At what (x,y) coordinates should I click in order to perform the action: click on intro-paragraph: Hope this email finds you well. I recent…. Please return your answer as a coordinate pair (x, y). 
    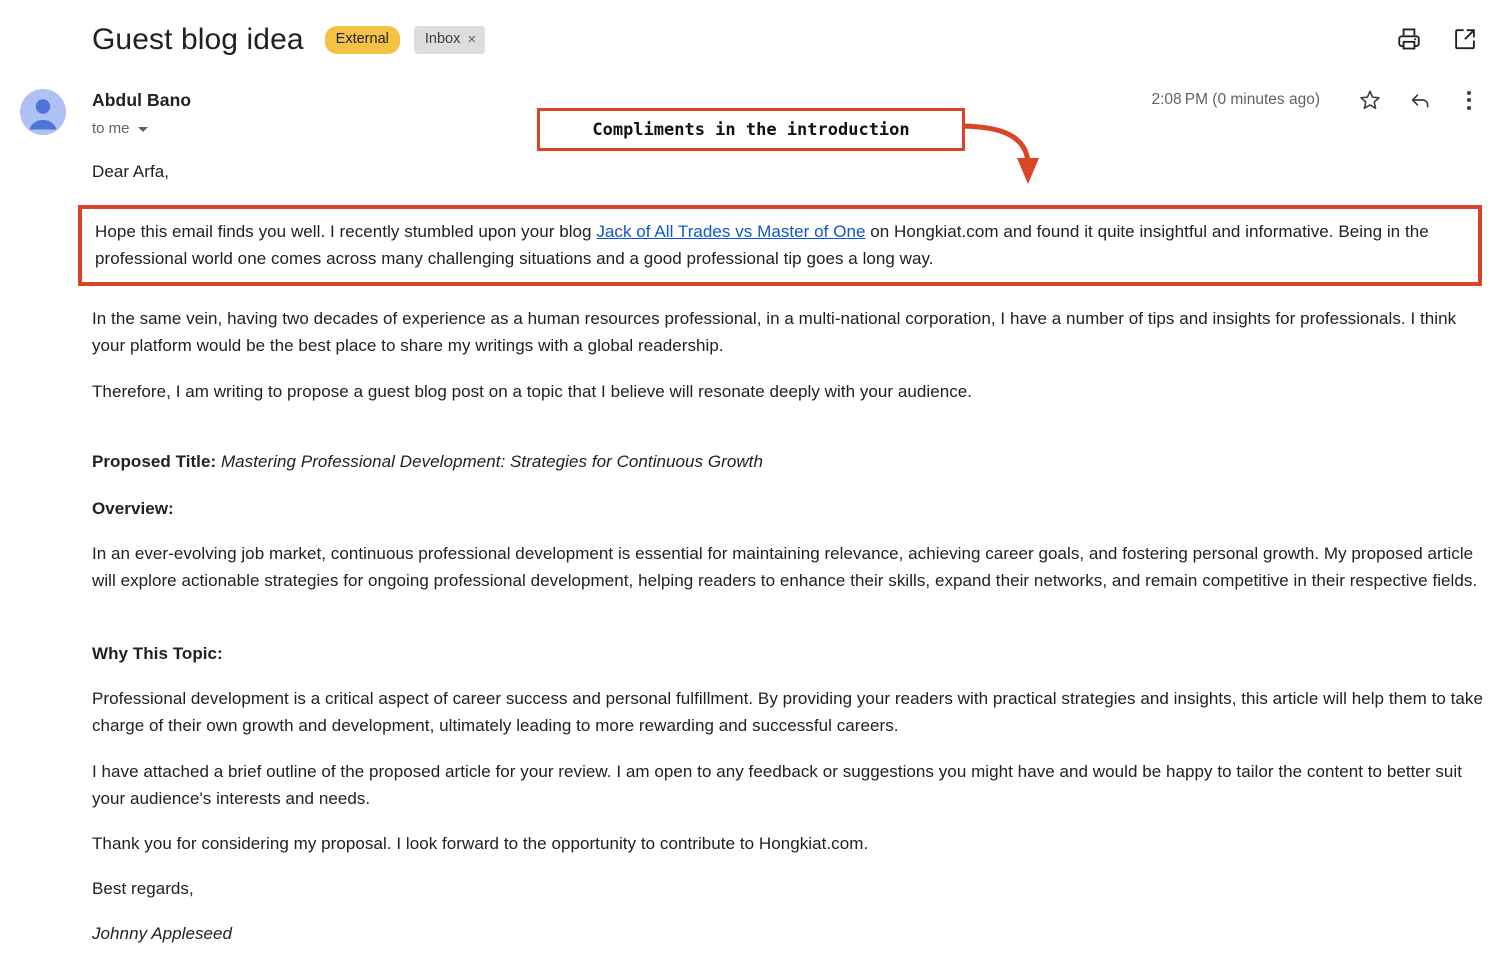
    Looking at the image, I should click on (779, 245).